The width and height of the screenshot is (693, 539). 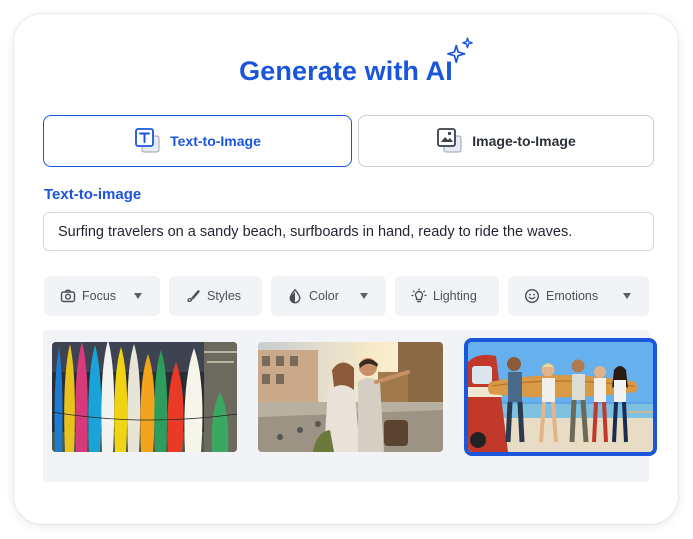 I want to click on emotions-dropdown: Emotions, so click(x=578, y=296).